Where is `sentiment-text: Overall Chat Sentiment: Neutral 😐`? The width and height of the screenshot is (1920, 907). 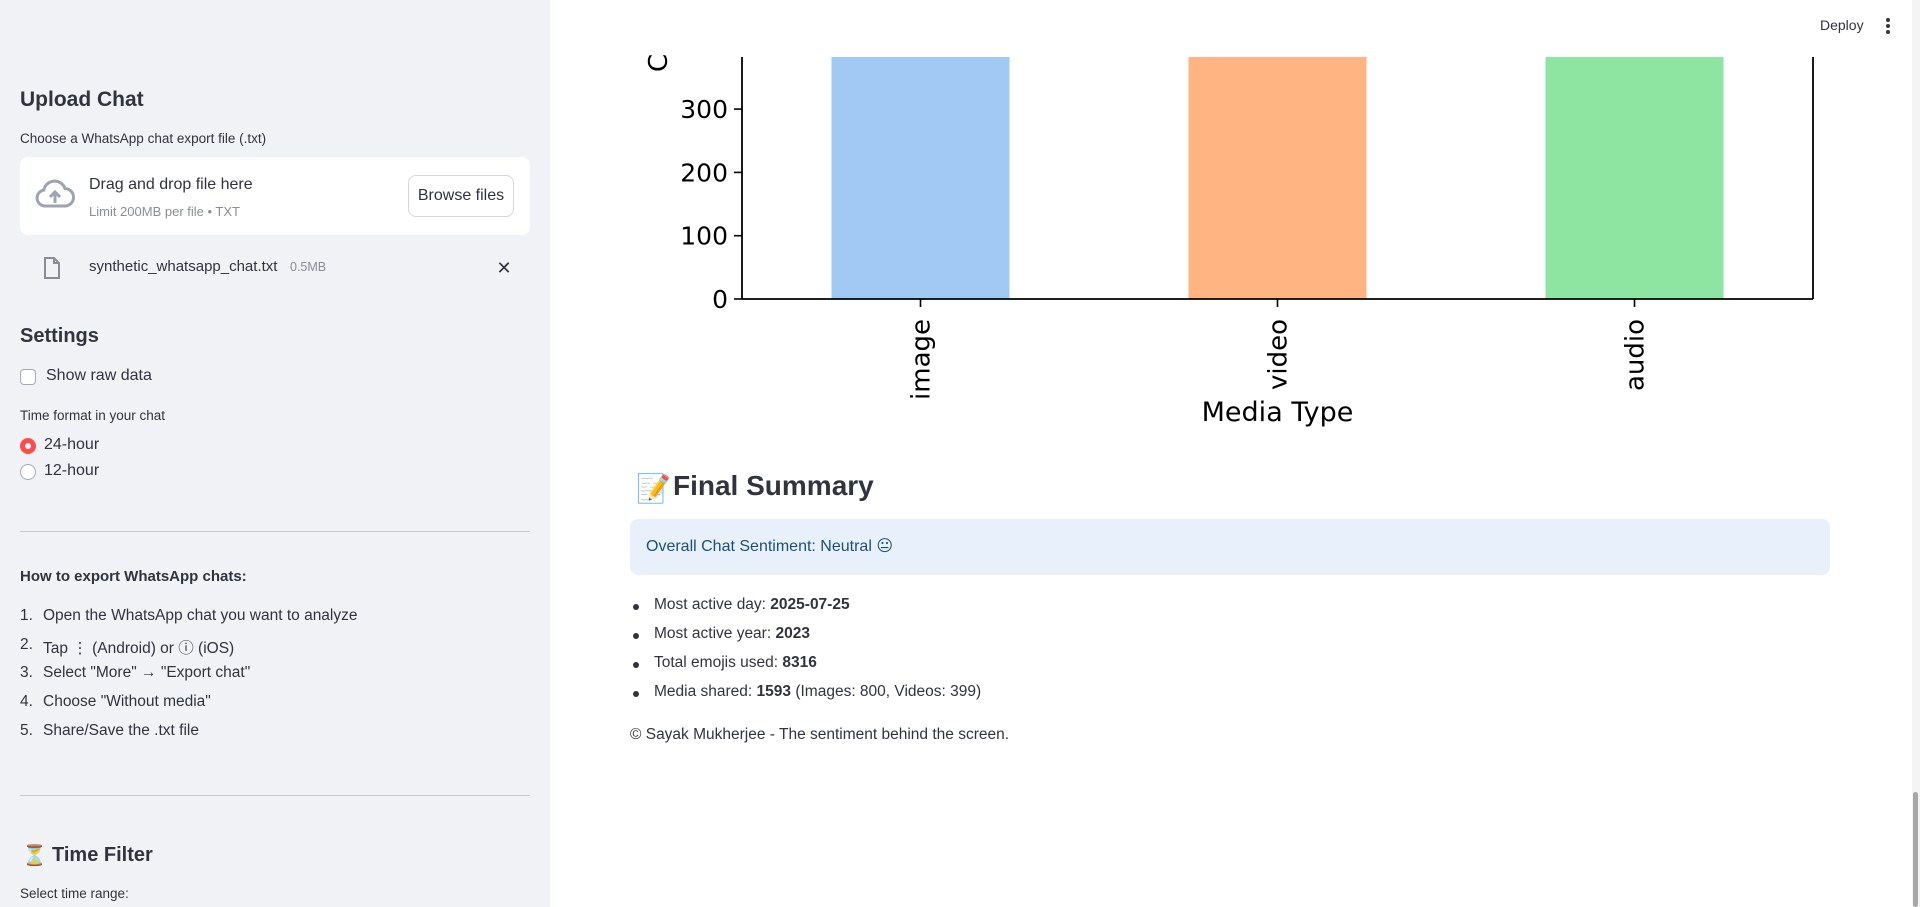 sentiment-text: Overall Chat Sentiment: Neutral 😐 is located at coordinates (769, 546).